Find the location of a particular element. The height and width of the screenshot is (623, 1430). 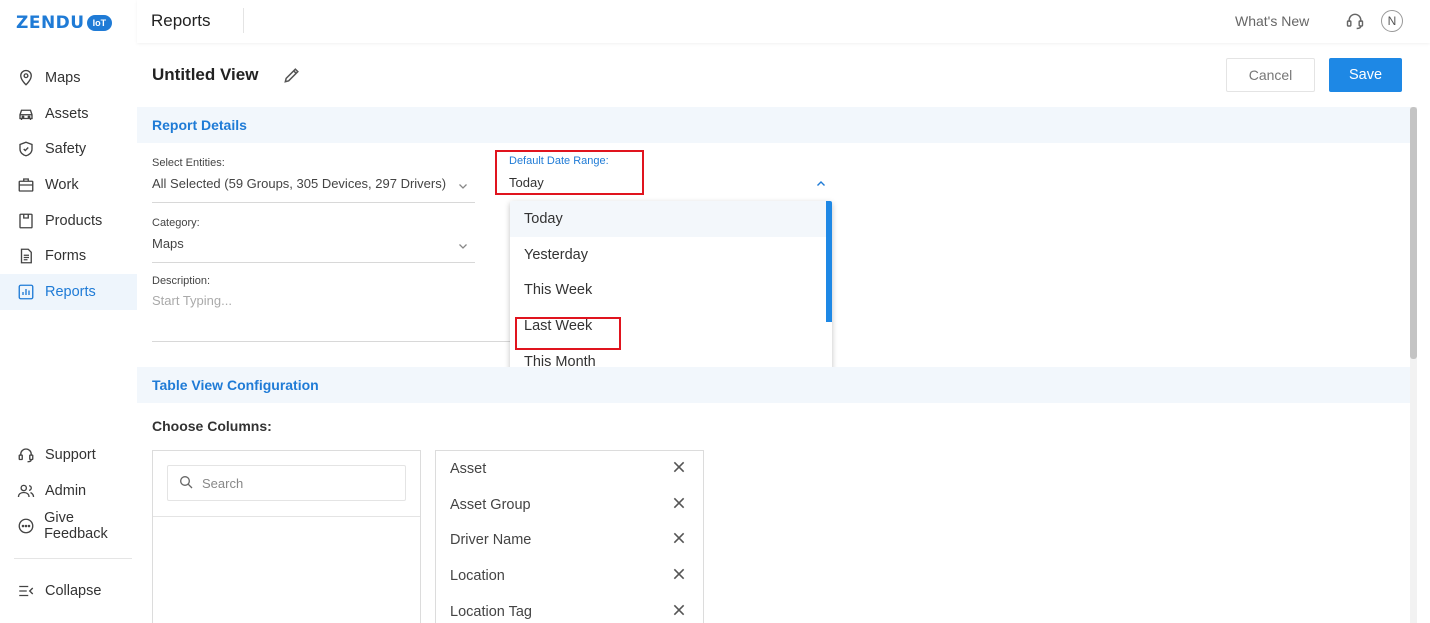

list-item: Location is located at coordinates (569, 576).